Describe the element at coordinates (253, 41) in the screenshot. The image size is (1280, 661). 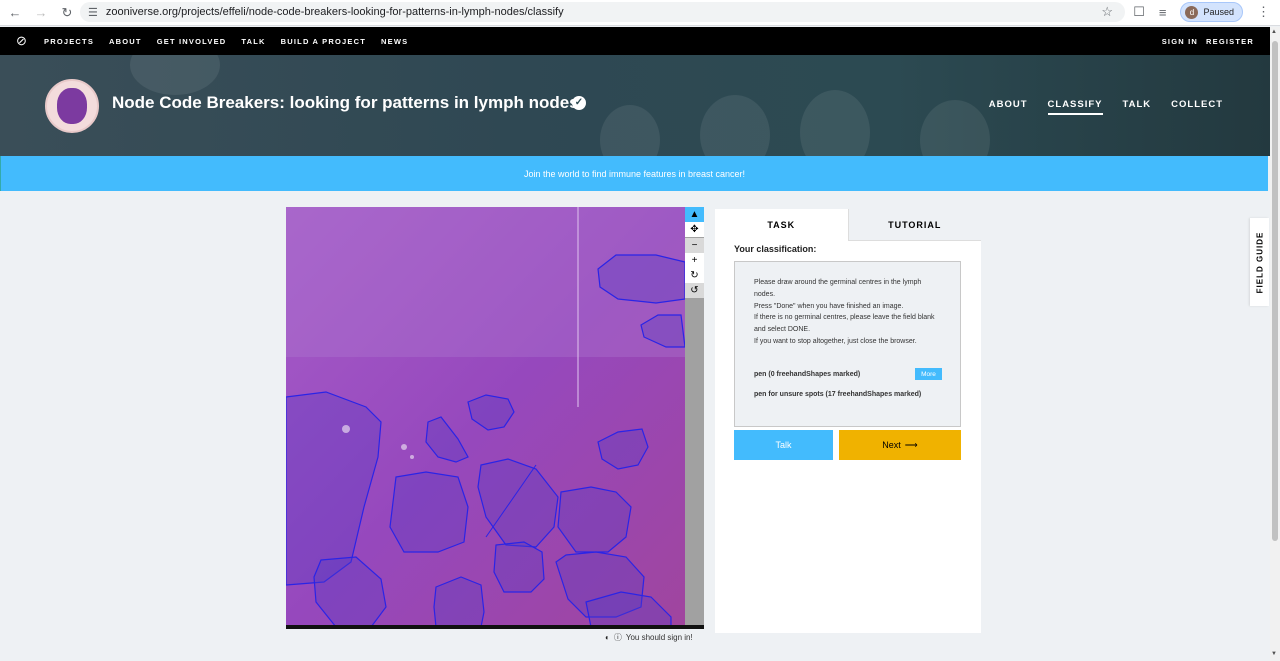
I see `nav-talk: TALK` at that location.